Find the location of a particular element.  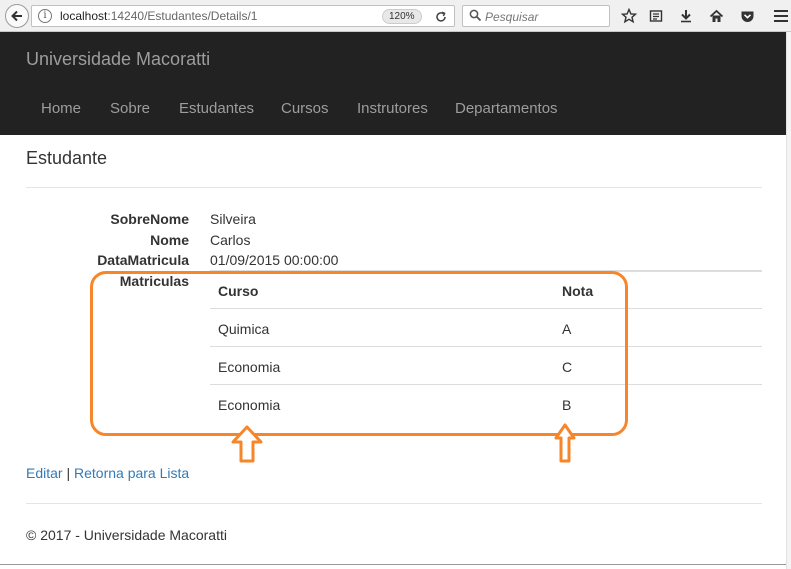

action-links: Editar | Retorna para Lista is located at coordinates (107, 473).